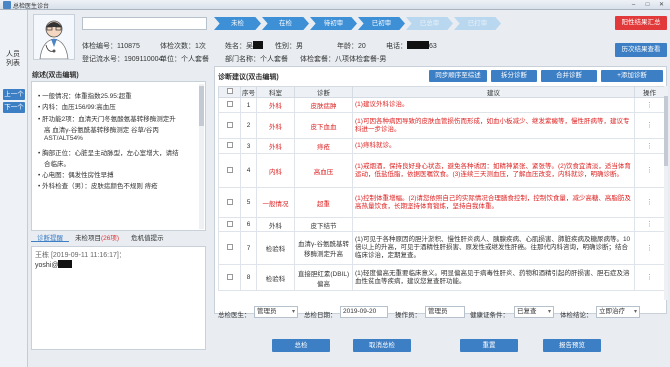  Describe the element at coordinates (14, 94) in the screenshot. I see `prev-person-button: 上一个` at that location.